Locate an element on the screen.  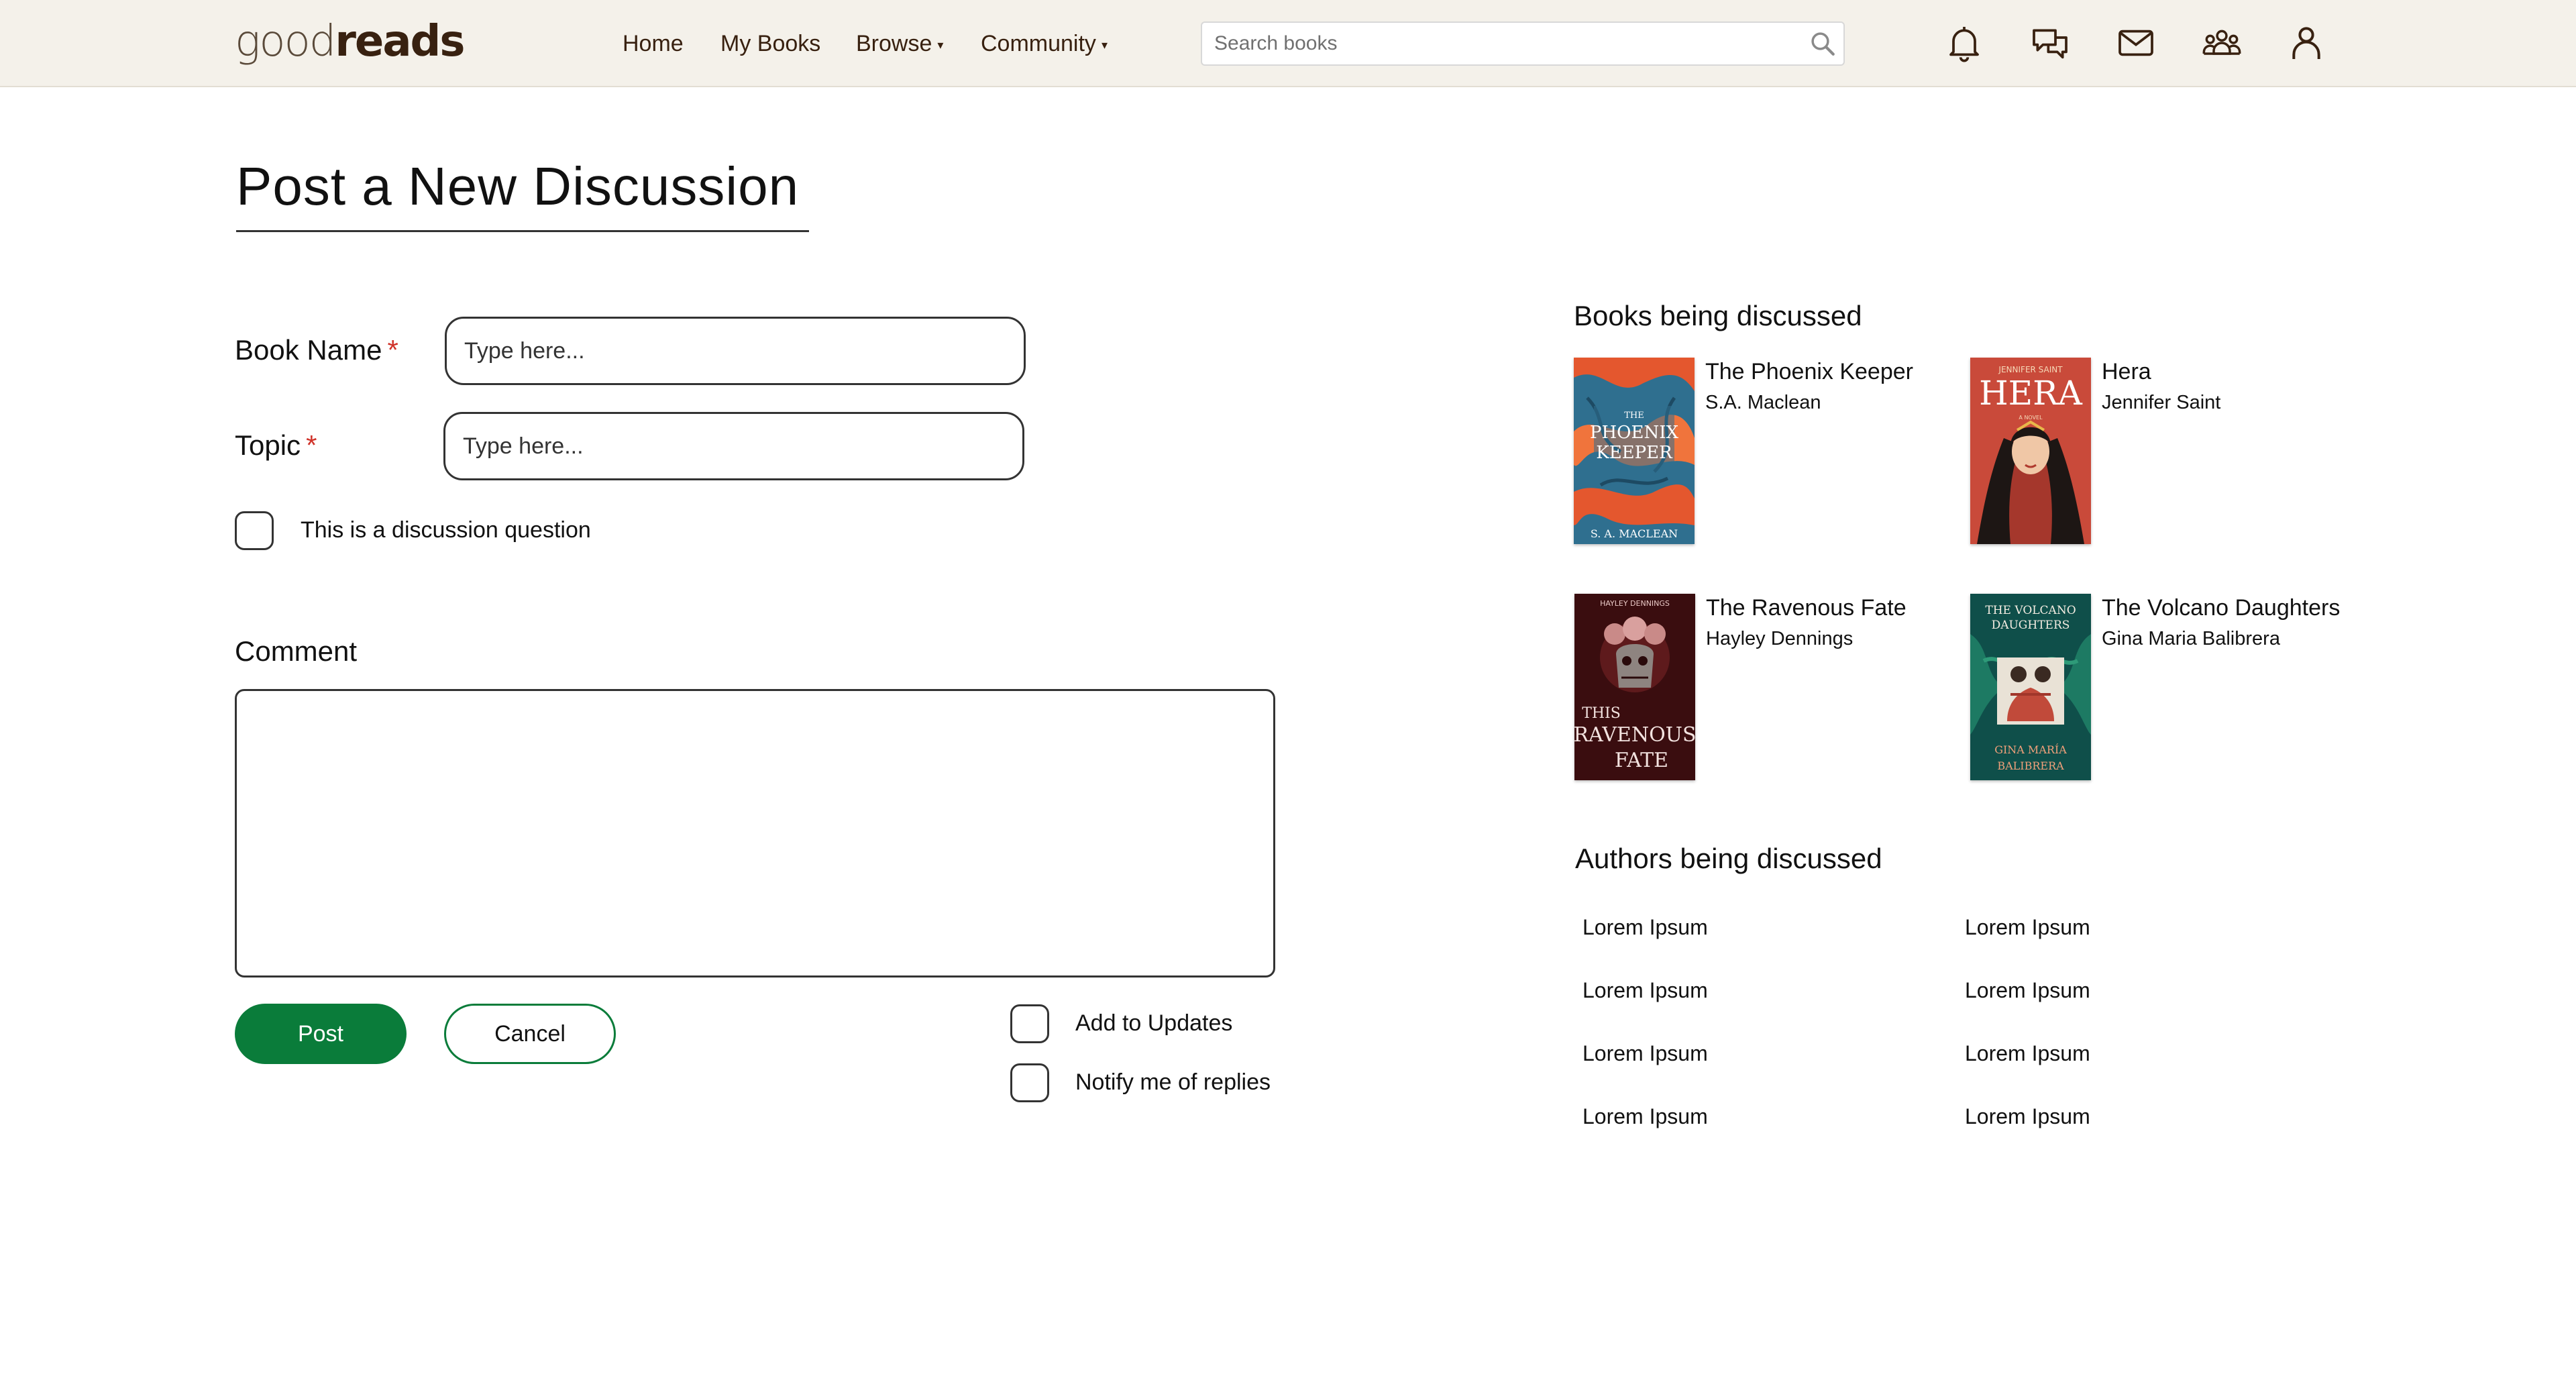
book-name-label: Book Name * is located at coordinates (316, 351).